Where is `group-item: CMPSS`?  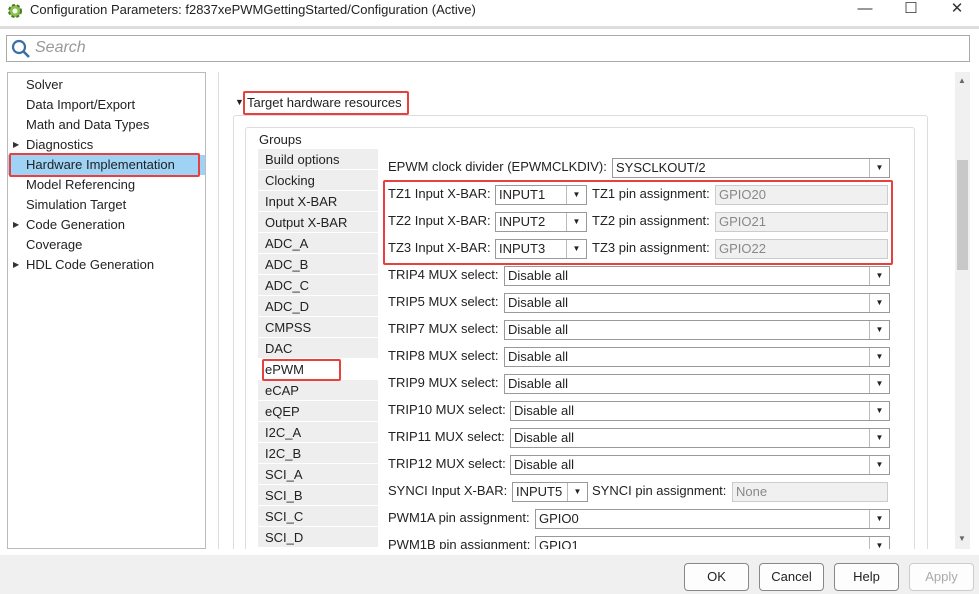
group-item: CMPSS is located at coordinates (318, 327).